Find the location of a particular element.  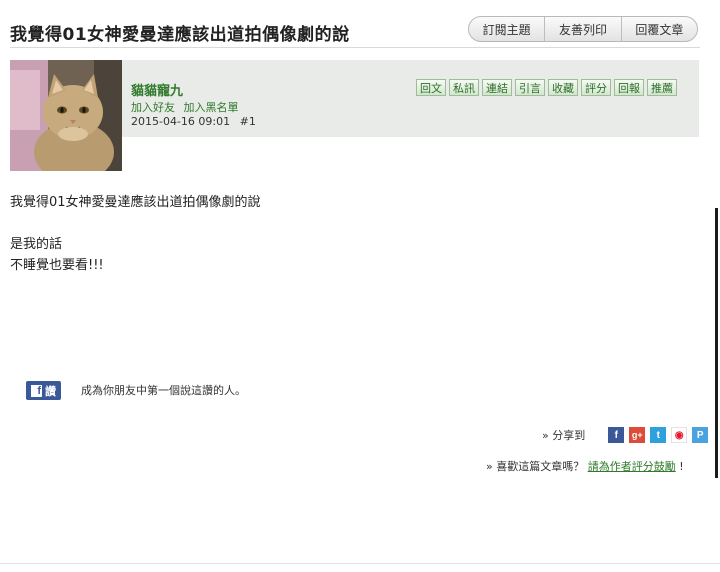

weibo-share-icon: ◉ is located at coordinates (679, 435).